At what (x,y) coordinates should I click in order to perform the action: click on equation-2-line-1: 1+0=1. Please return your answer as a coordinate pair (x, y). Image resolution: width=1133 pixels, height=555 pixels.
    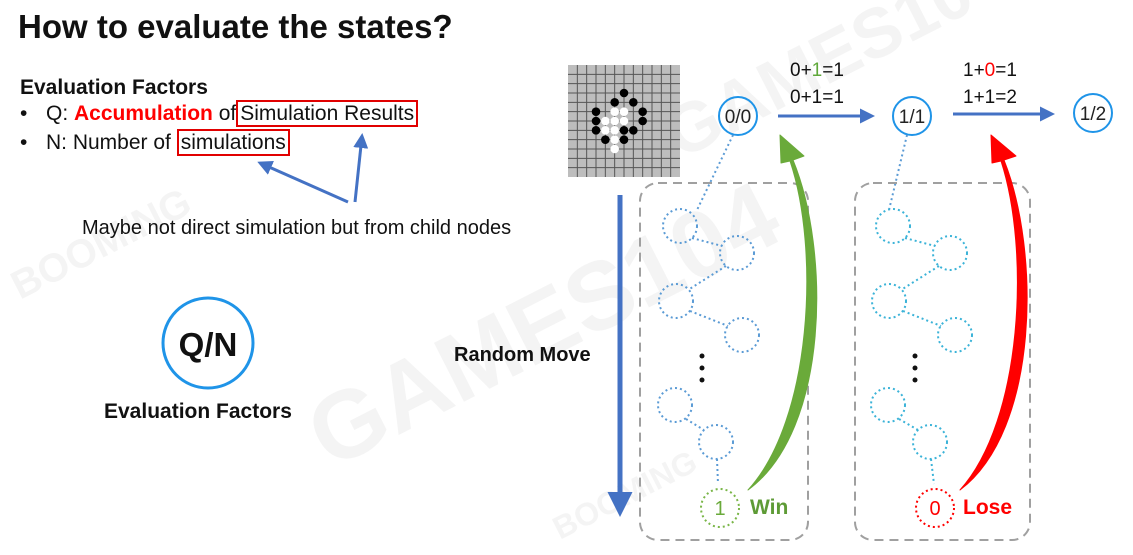
    Looking at the image, I should click on (990, 70).